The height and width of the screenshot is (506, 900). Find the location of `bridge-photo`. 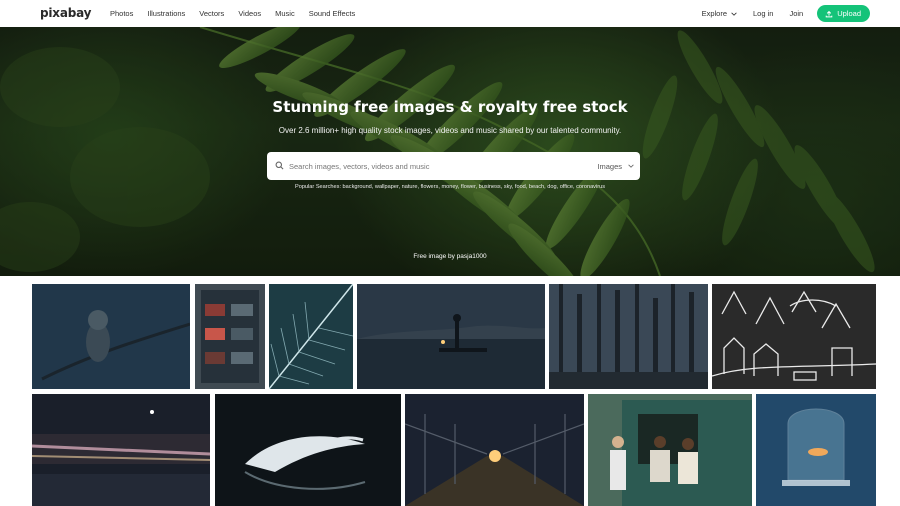

bridge-photo is located at coordinates (494, 450).